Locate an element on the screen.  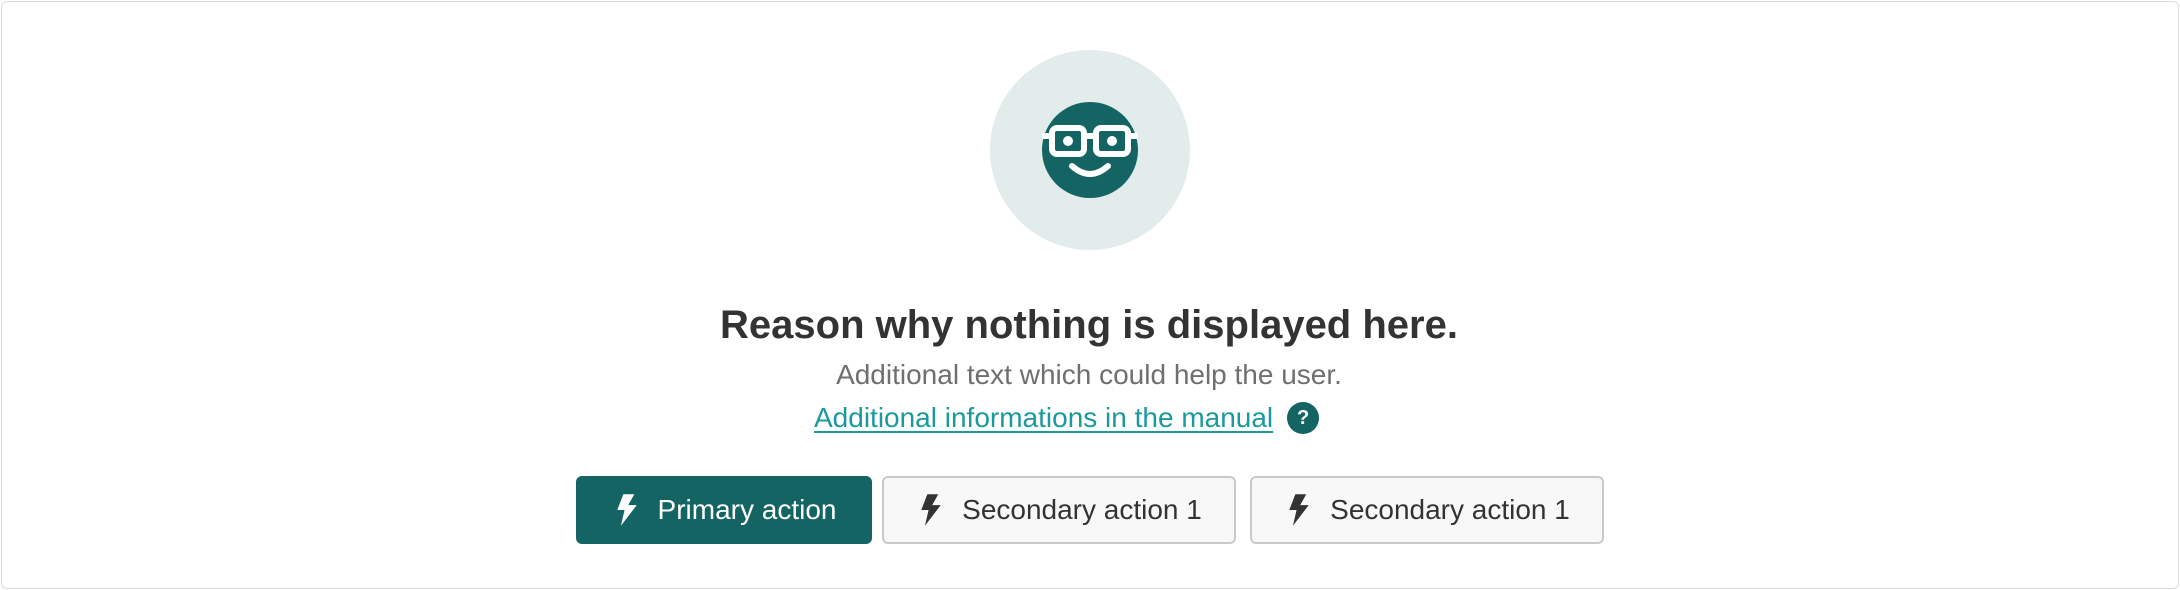
help-icon: ? is located at coordinates (1303, 418).